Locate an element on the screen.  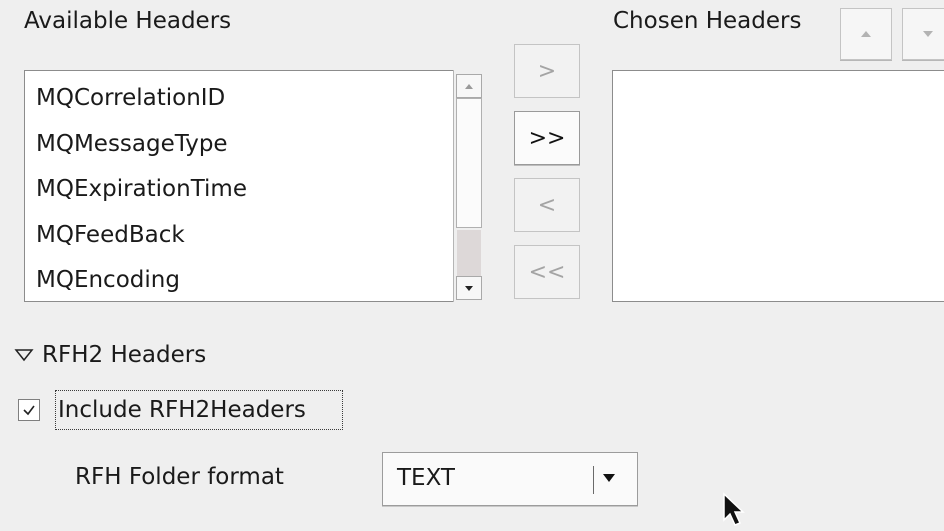
include-rfh2-checkbox is located at coordinates (29, 410).